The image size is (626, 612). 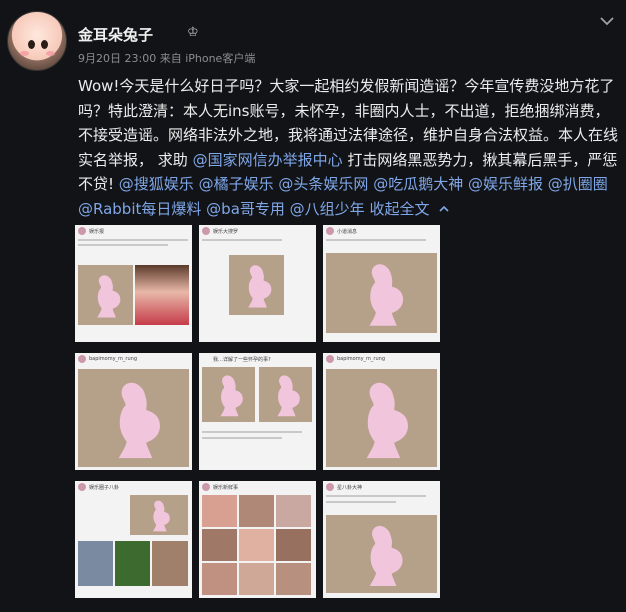 What do you see at coordinates (207, 58) in the screenshot?
I see `post-source: 来自 iPhone客户端` at bounding box center [207, 58].